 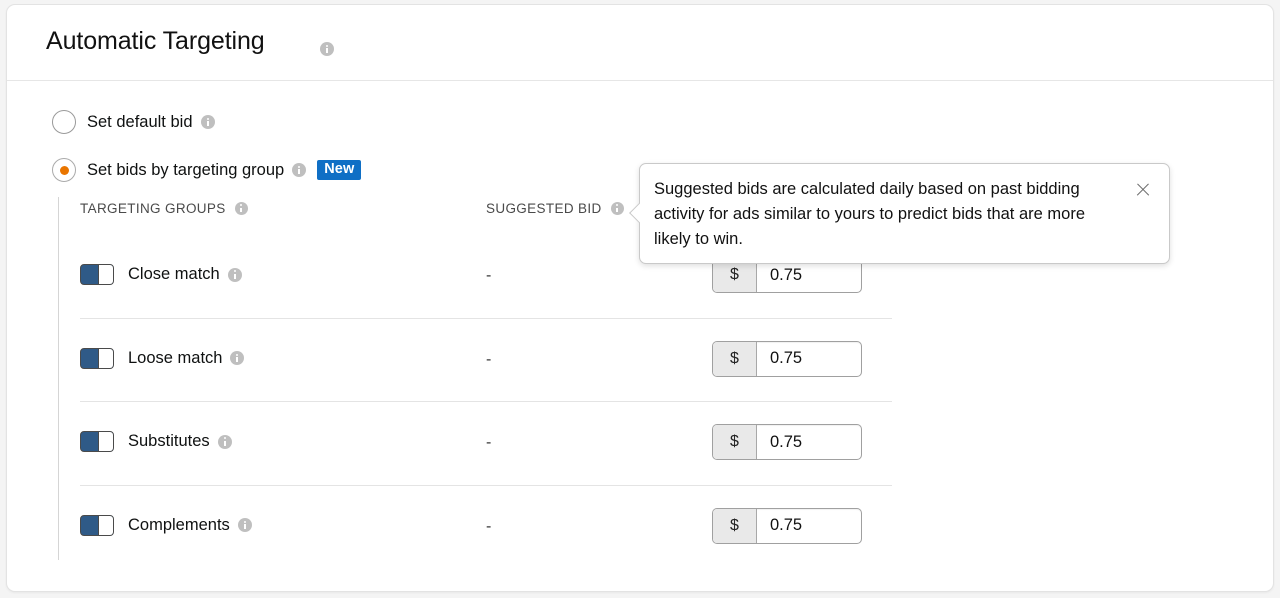 I want to click on targeting-group-cell: Substitutes, so click(x=156, y=441).